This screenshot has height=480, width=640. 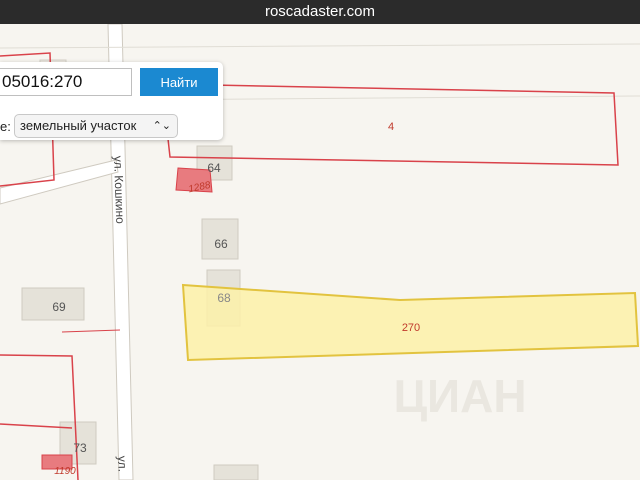 I want to click on find-button: Найти, so click(x=179, y=82).